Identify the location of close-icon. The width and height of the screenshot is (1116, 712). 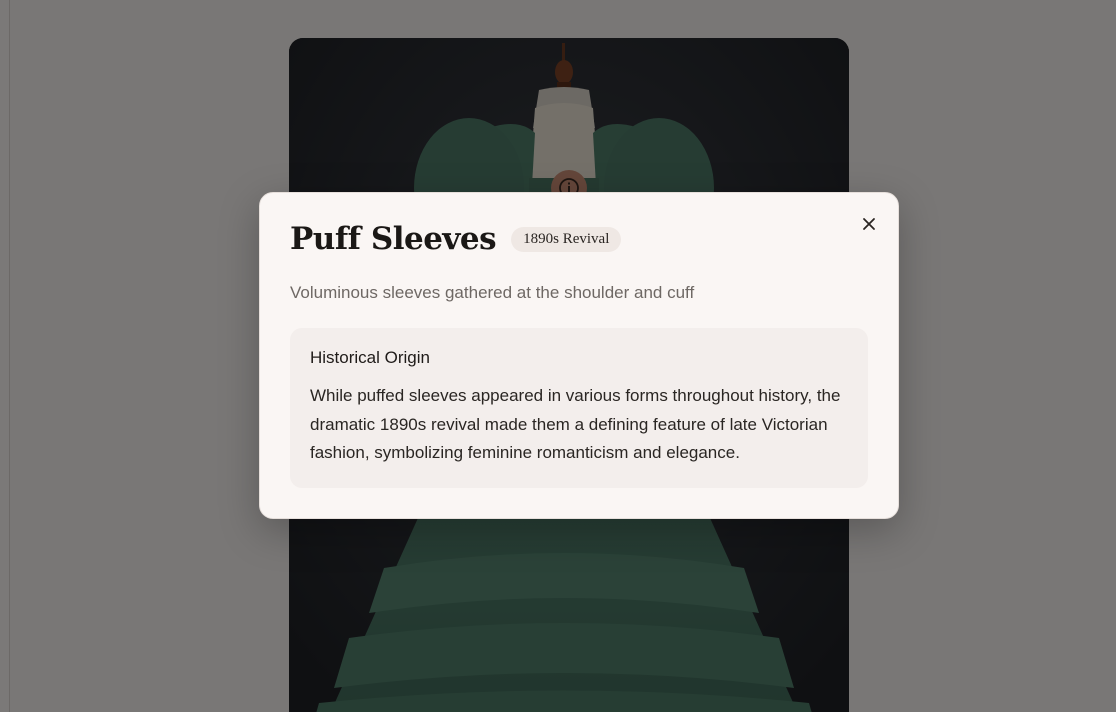
(869, 224).